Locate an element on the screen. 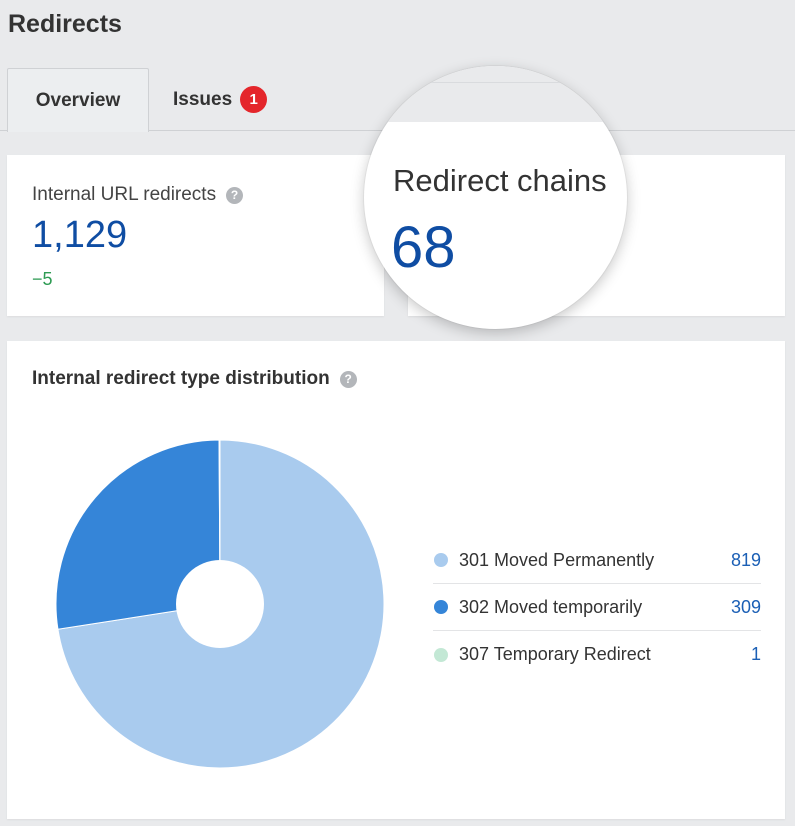 This screenshot has height=826, width=795. internal-url-redirects-value: 1,129 is located at coordinates (79, 235).